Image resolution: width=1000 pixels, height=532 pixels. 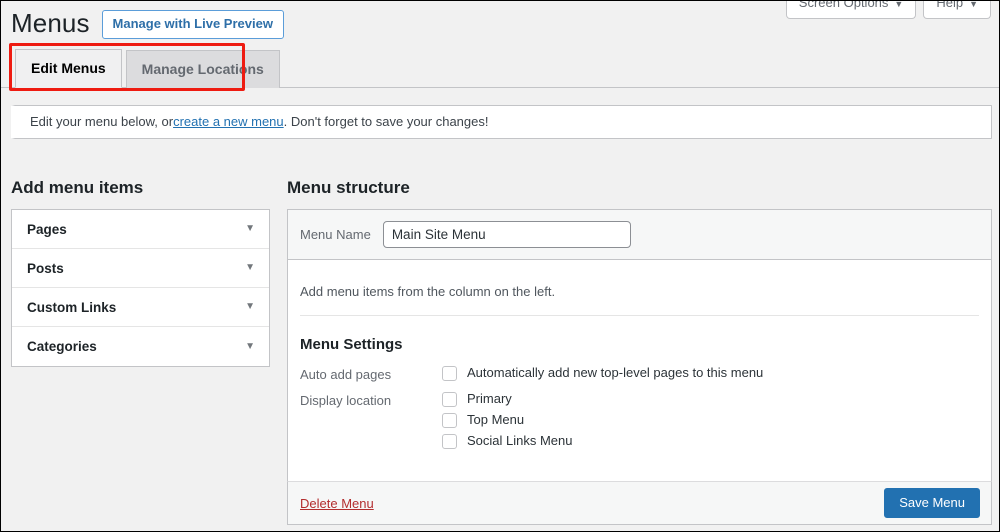 What do you see at coordinates (140, 268) in the screenshot?
I see `accordion-item-posts: Posts ▼` at bounding box center [140, 268].